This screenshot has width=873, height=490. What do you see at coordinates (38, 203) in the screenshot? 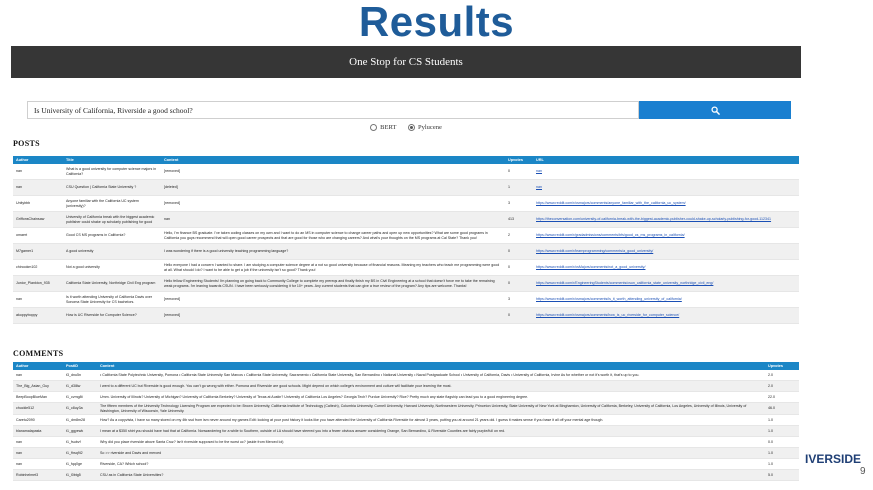
I see `table-cell: Unitybbb` at bounding box center [38, 203].